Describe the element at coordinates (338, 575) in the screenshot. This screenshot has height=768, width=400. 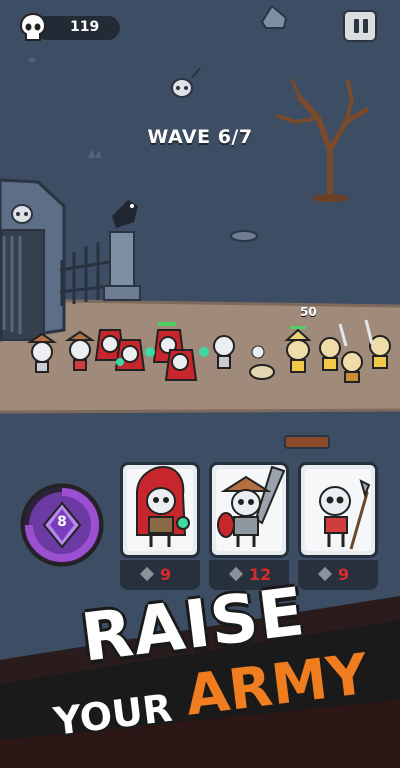
I see `unit-cost-skeleton-spearman: 9` at that location.